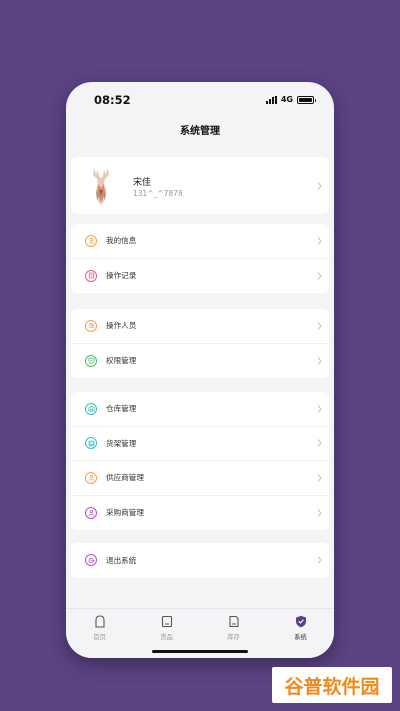  What do you see at coordinates (91, 275) in the screenshot?
I see `record-list-icon` at bounding box center [91, 275].